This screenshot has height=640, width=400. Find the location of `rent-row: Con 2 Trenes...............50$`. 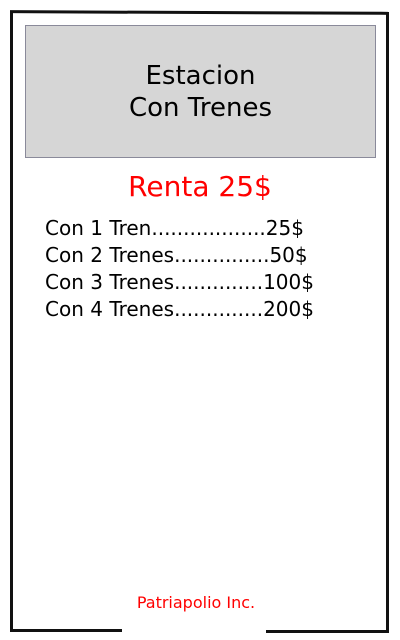

rent-row: Con 2 Trenes...............50$ is located at coordinates (176, 255).